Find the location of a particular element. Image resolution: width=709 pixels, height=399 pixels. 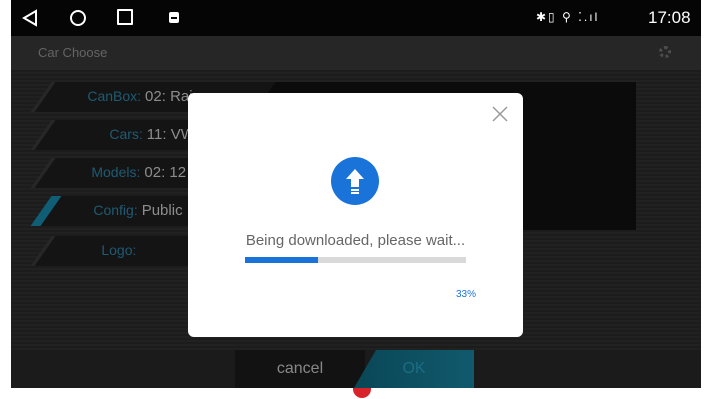

clock: 17:08 is located at coordinates (669, 17).